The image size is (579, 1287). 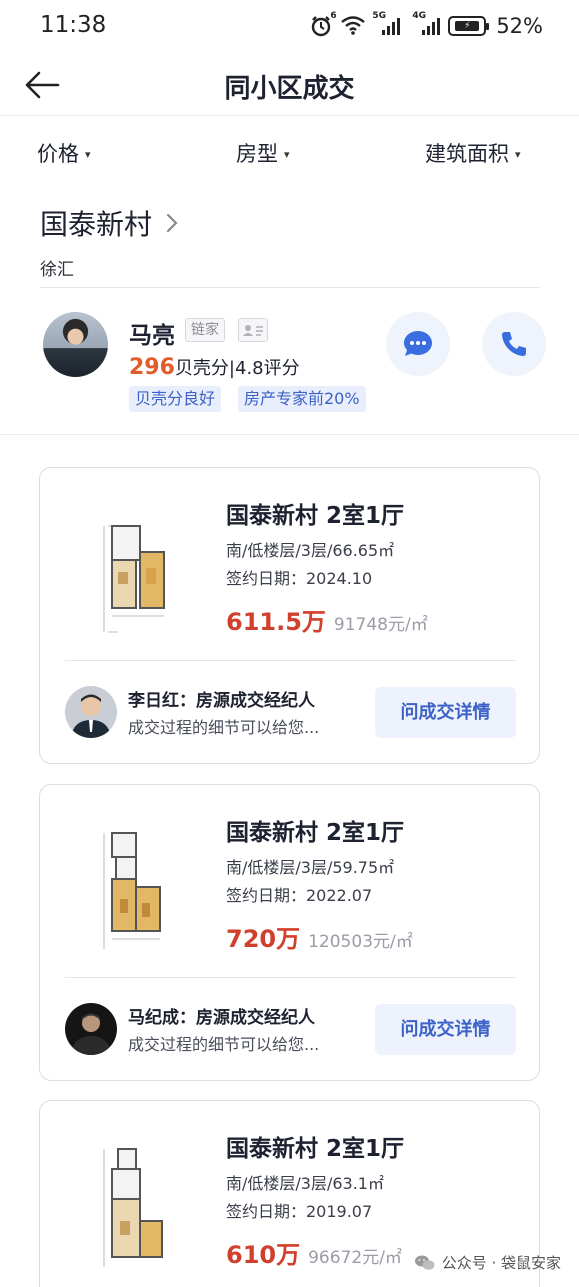 I want to click on chat-button, so click(x=418, y=344).